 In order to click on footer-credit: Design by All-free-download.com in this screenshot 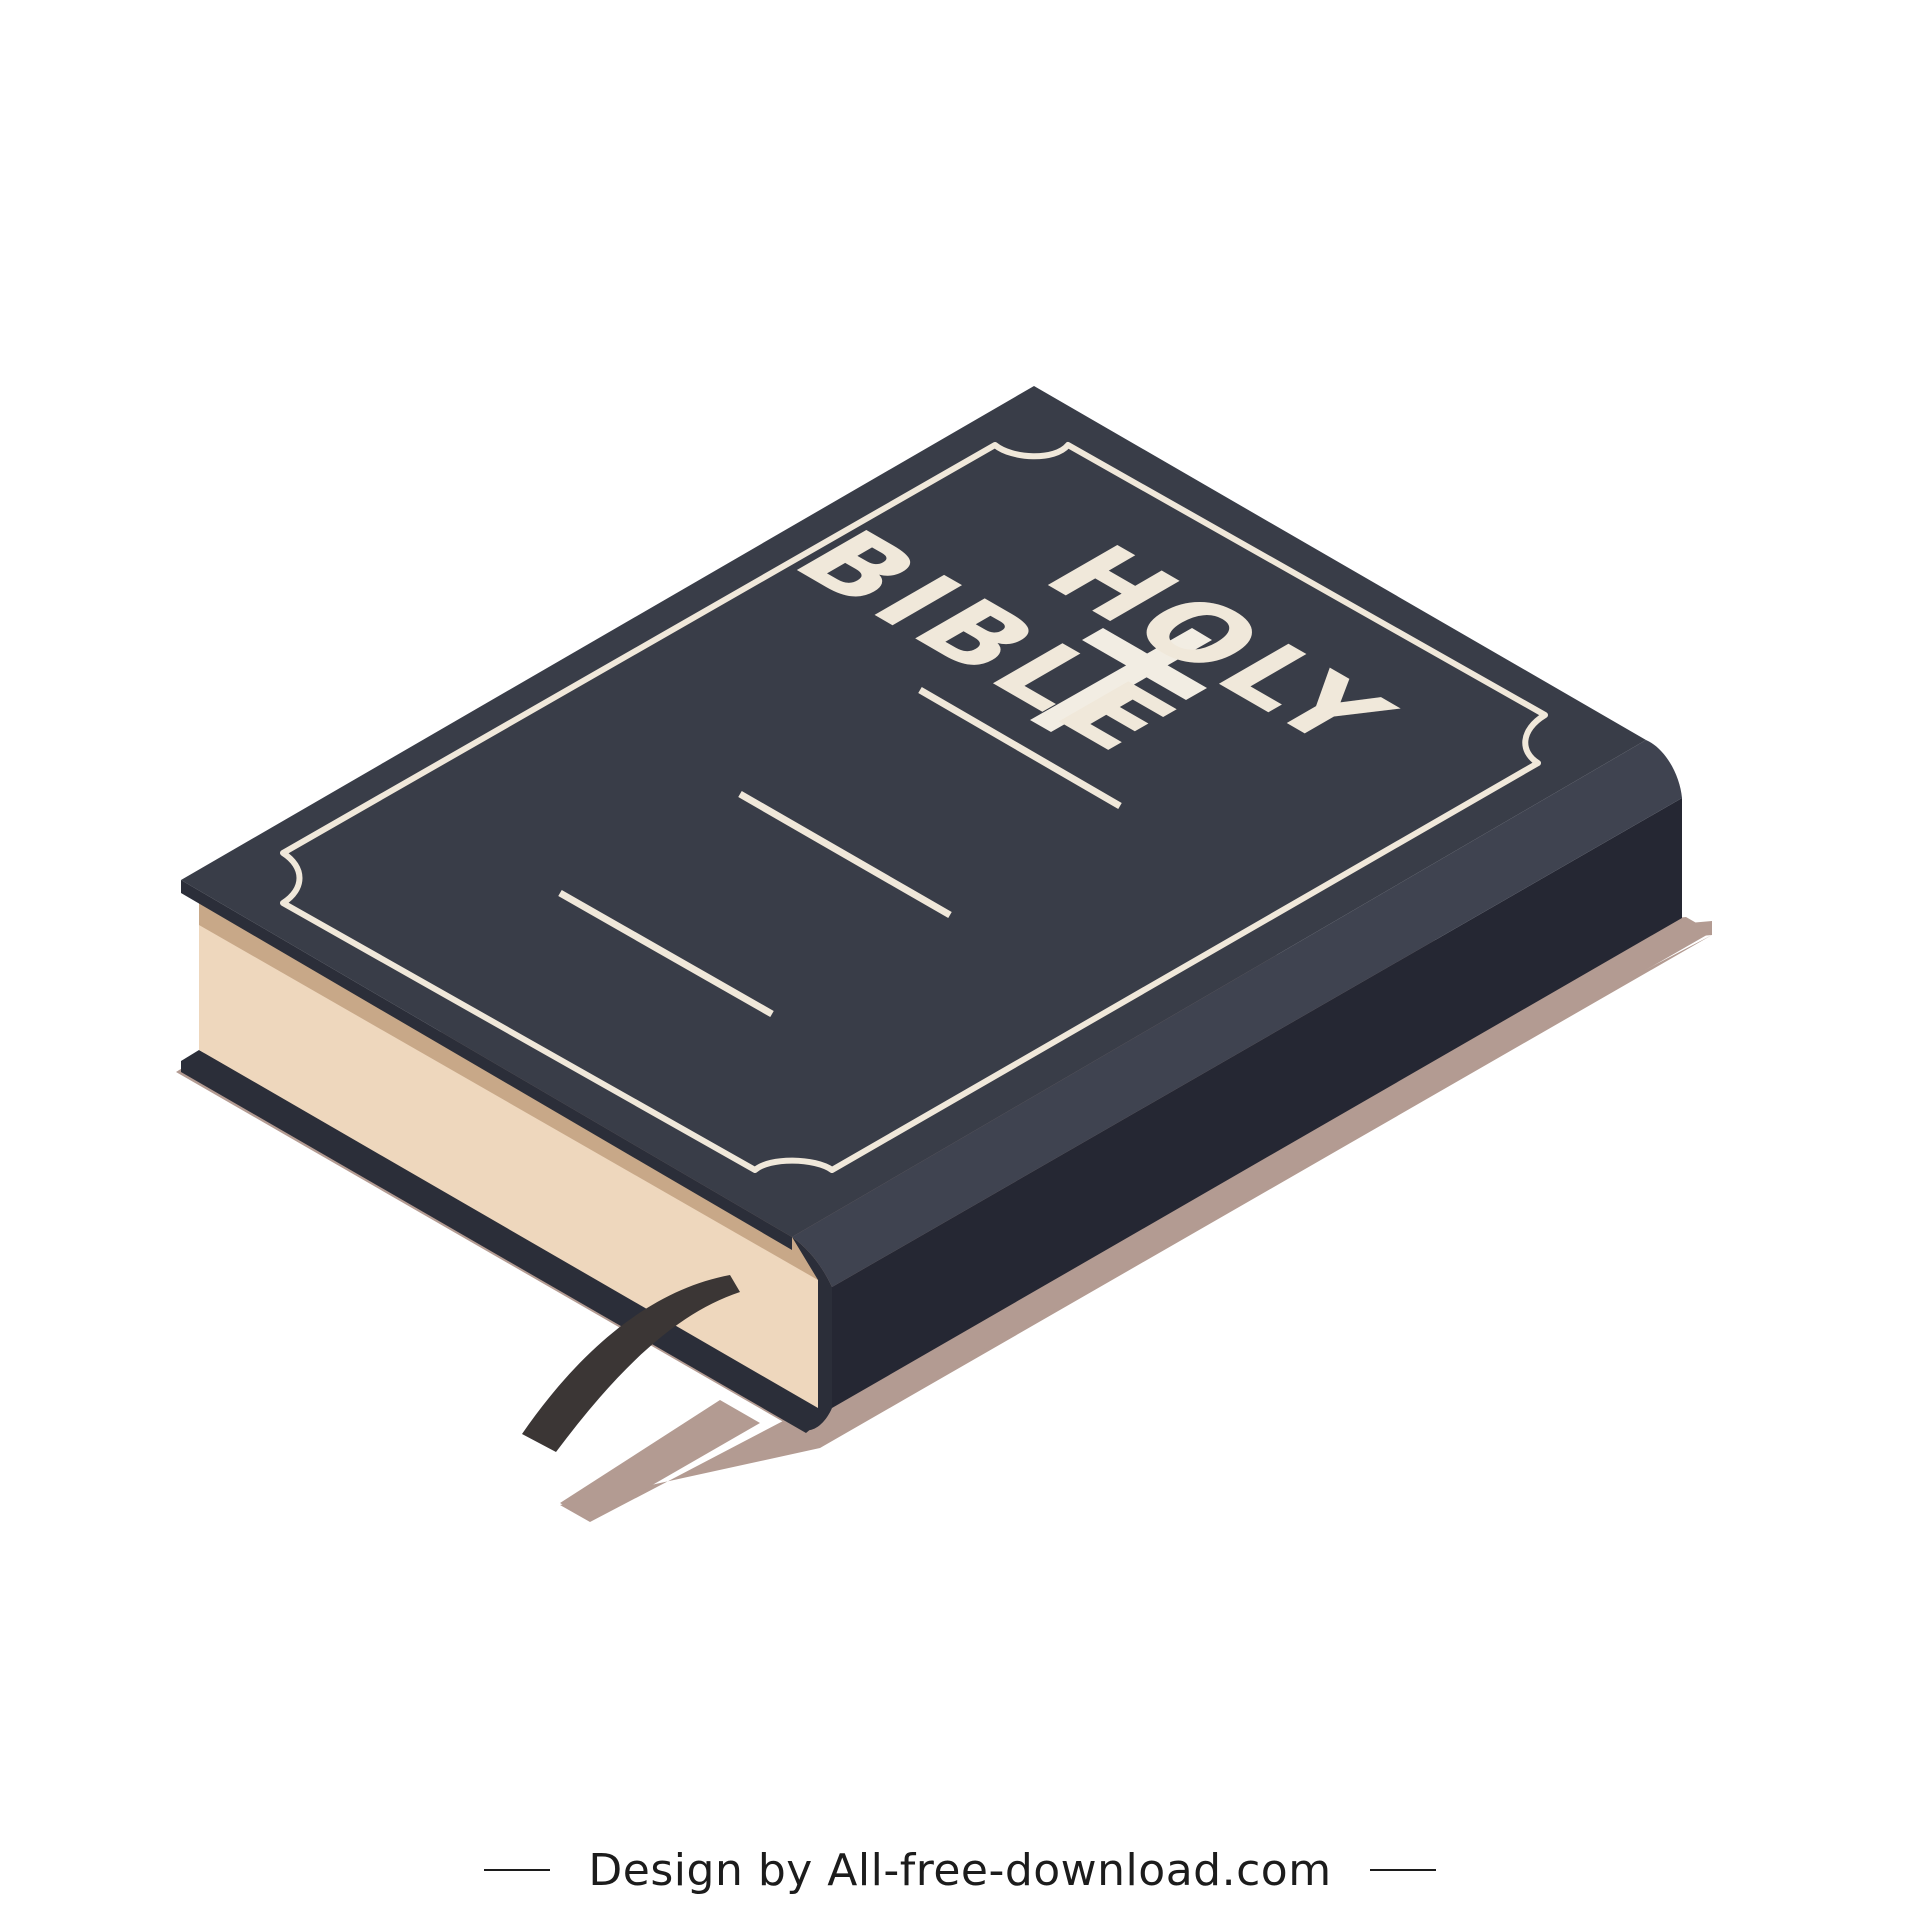, I will do `click(960, 1870)`.